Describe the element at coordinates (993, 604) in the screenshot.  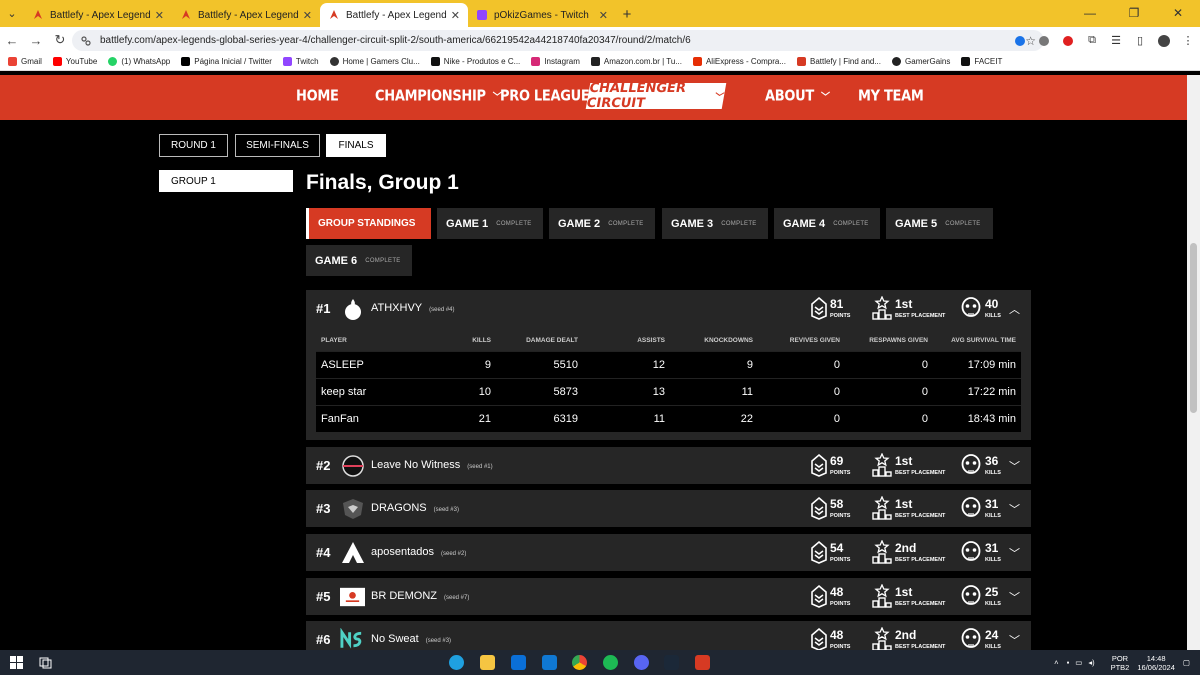
I see `kills-label: KILLS` at that location.